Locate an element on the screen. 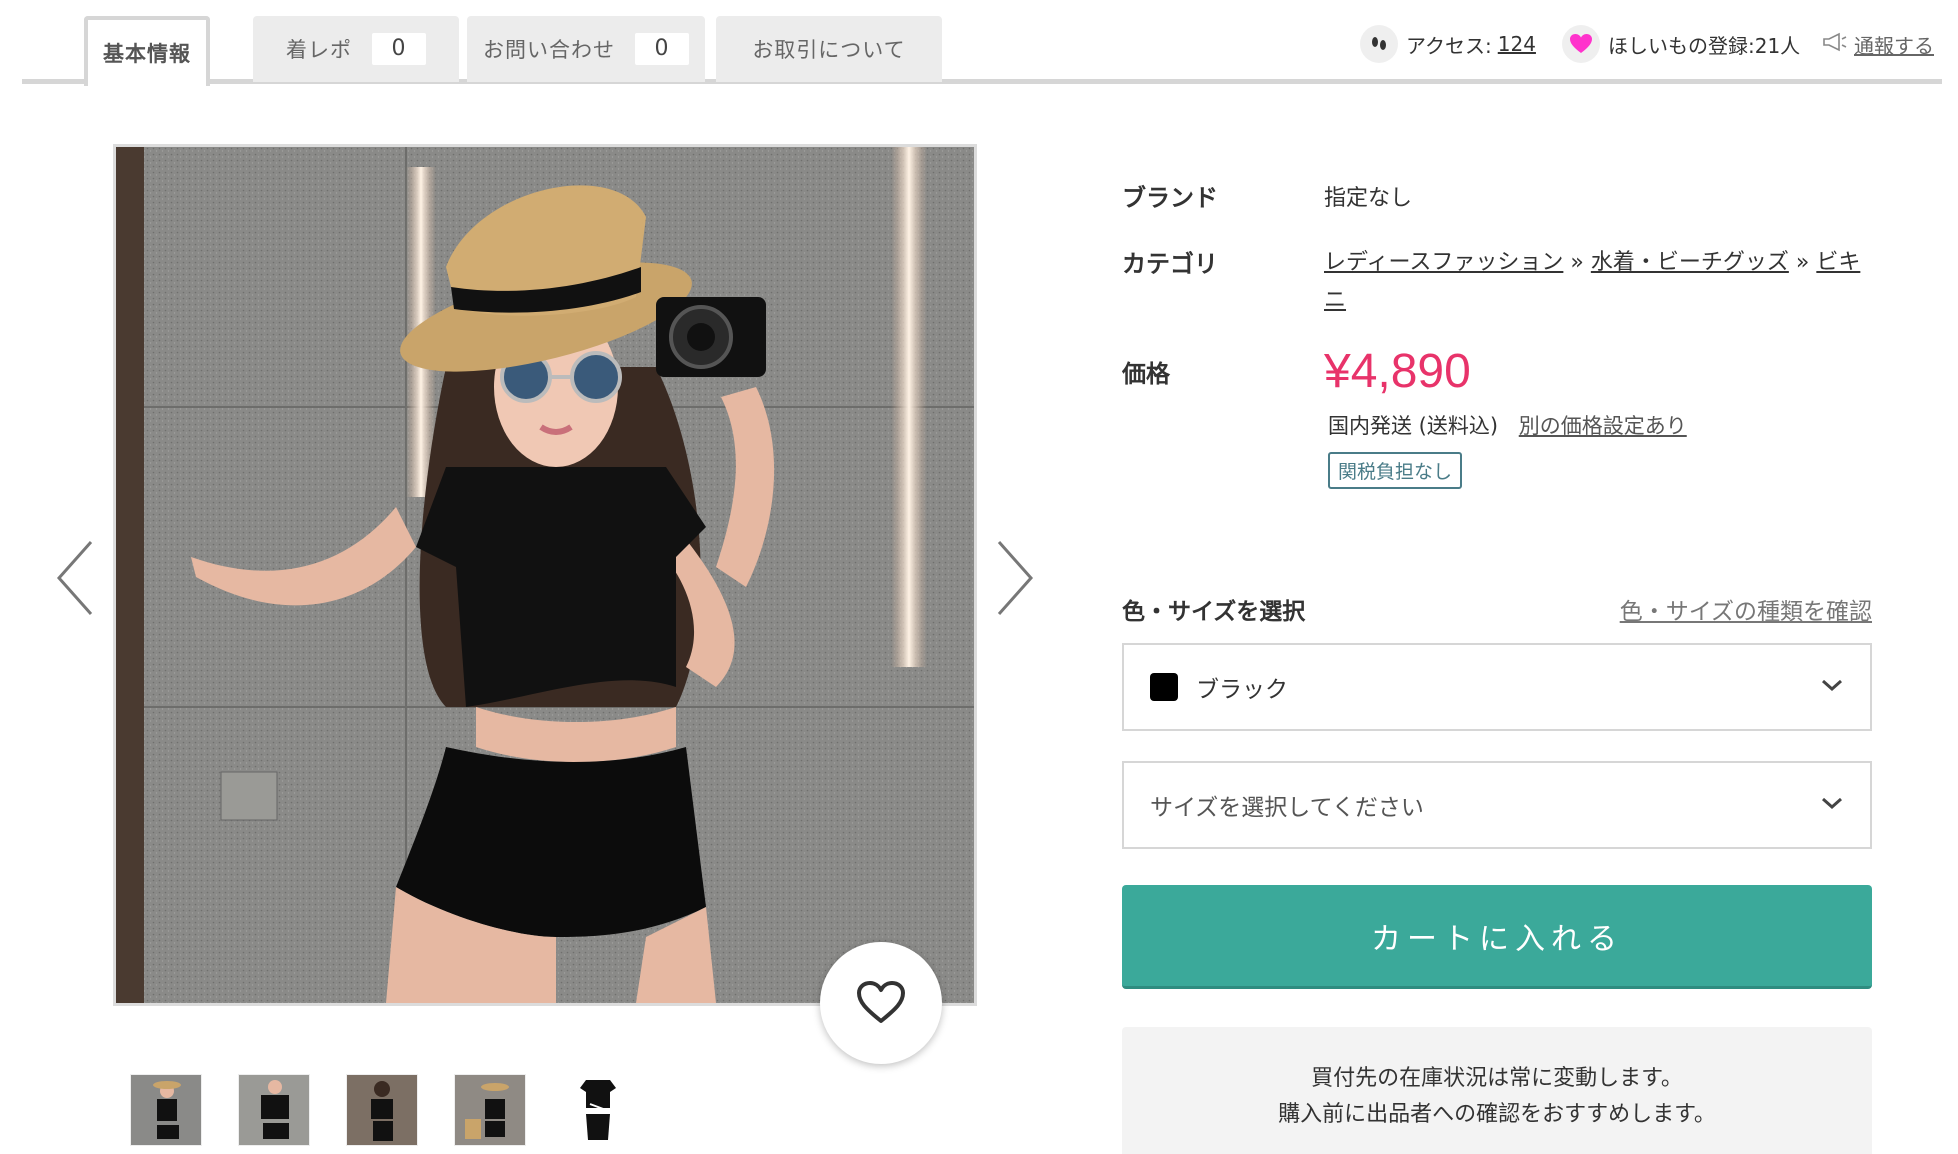 This screenshot has height=1154, width=1958. stock-notice: 買付先の在庫状況は常に変動します。 購入前に出品者への確認をおすすめします。 is located at coordinates (1497, 1090).